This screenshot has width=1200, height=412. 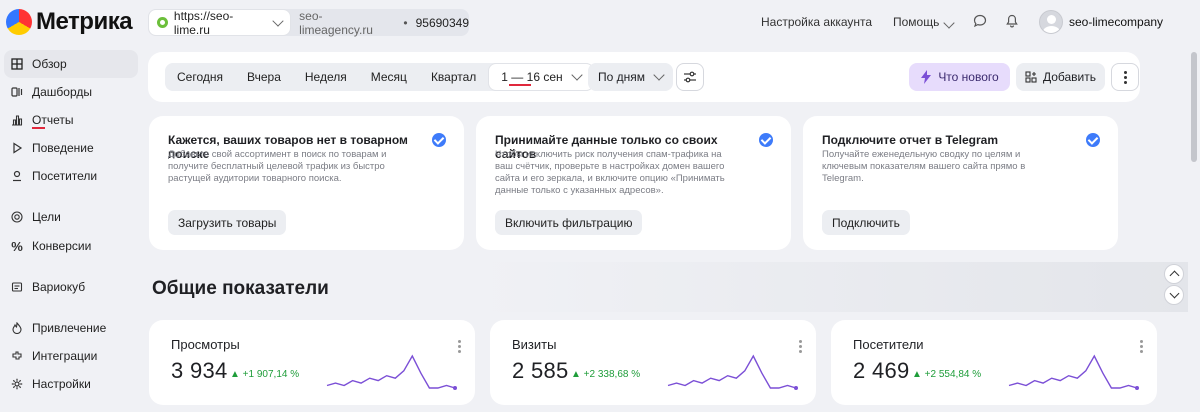 I want to click on user-name: seo-limecompany, so click(x=1116, y=22).